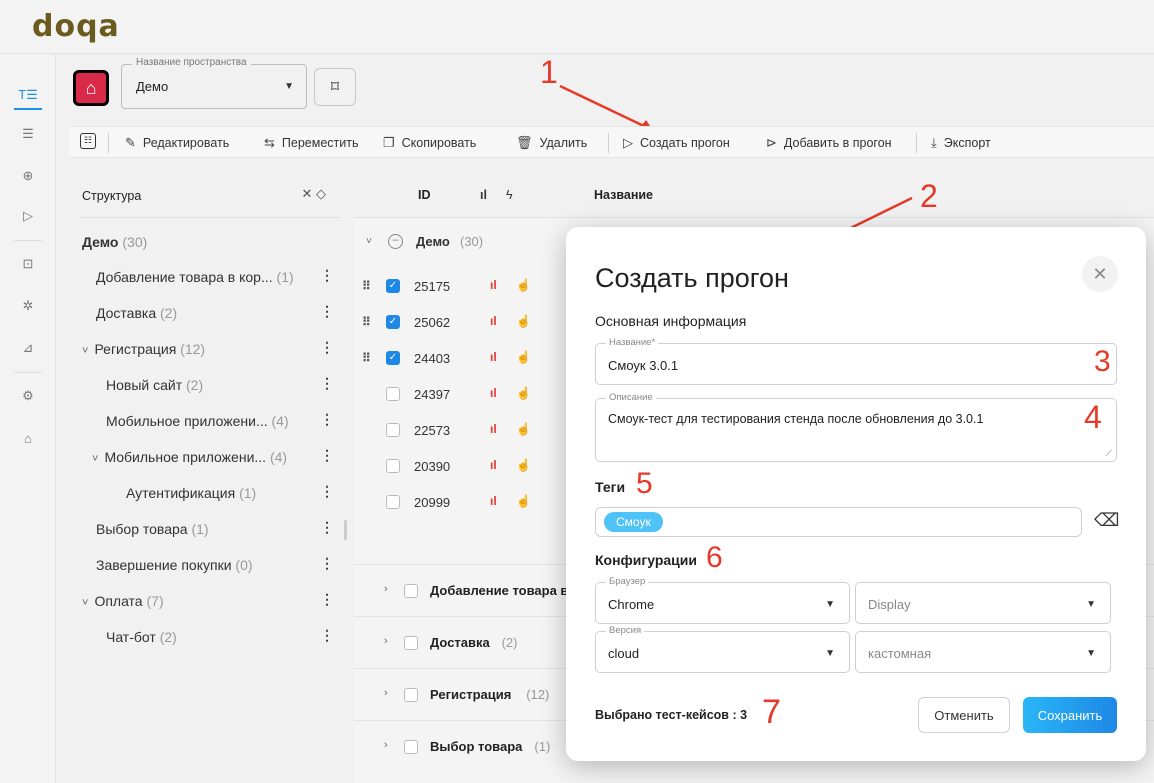 The image size is (1154, 783). What do you see at coordinates (152, 529) in the screenshot?
I see `tree-item: Выбор товара (1)` at bounding box center [152, 529].